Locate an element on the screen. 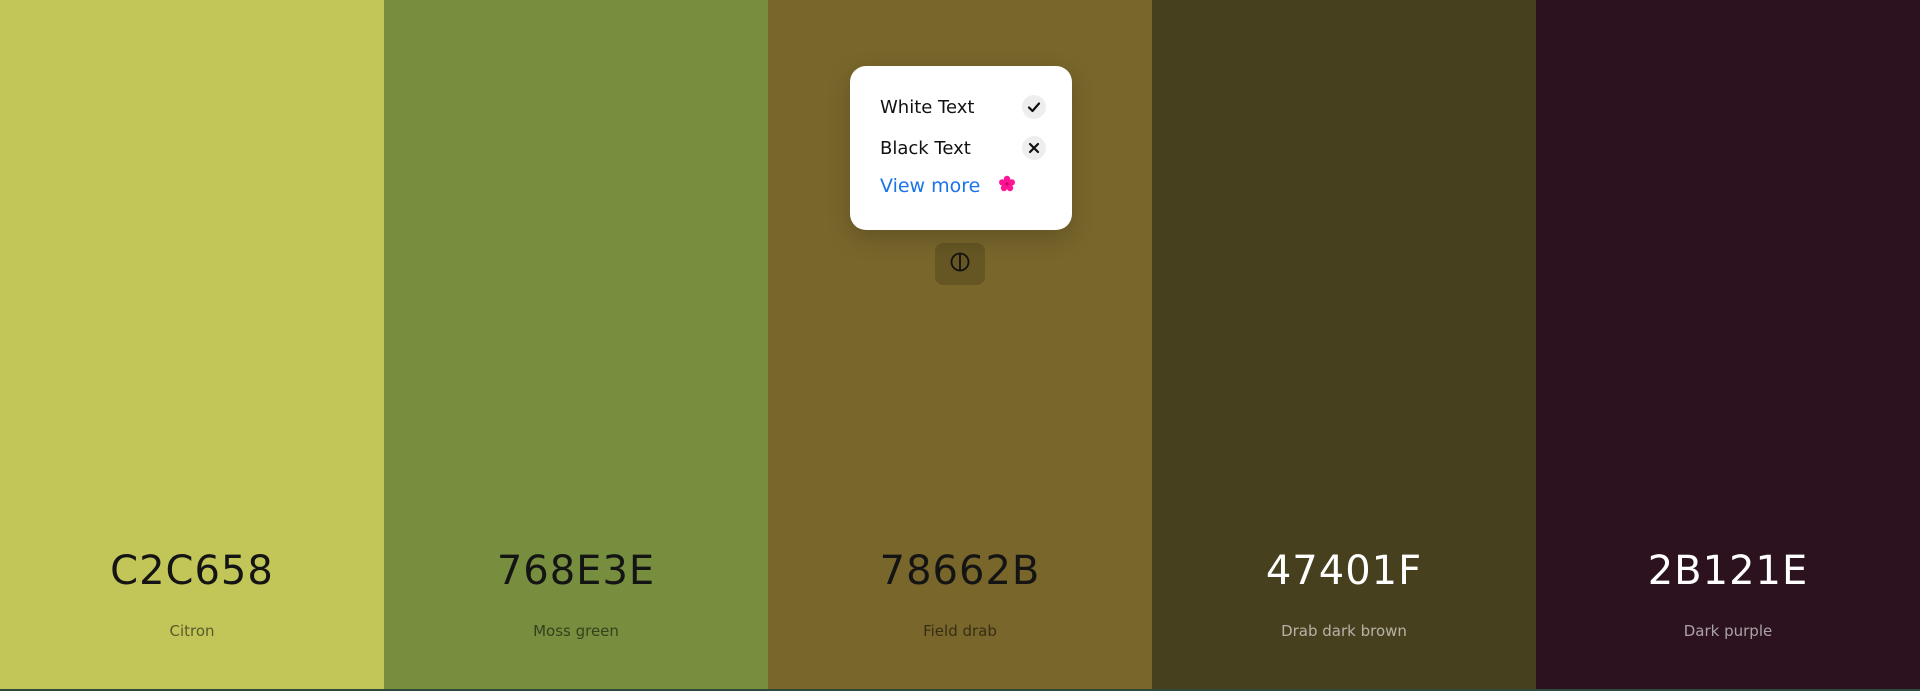 The width and height of the screenshot is (1920, 691). black-text-label: Black Text is located at coordinates (925, 148).